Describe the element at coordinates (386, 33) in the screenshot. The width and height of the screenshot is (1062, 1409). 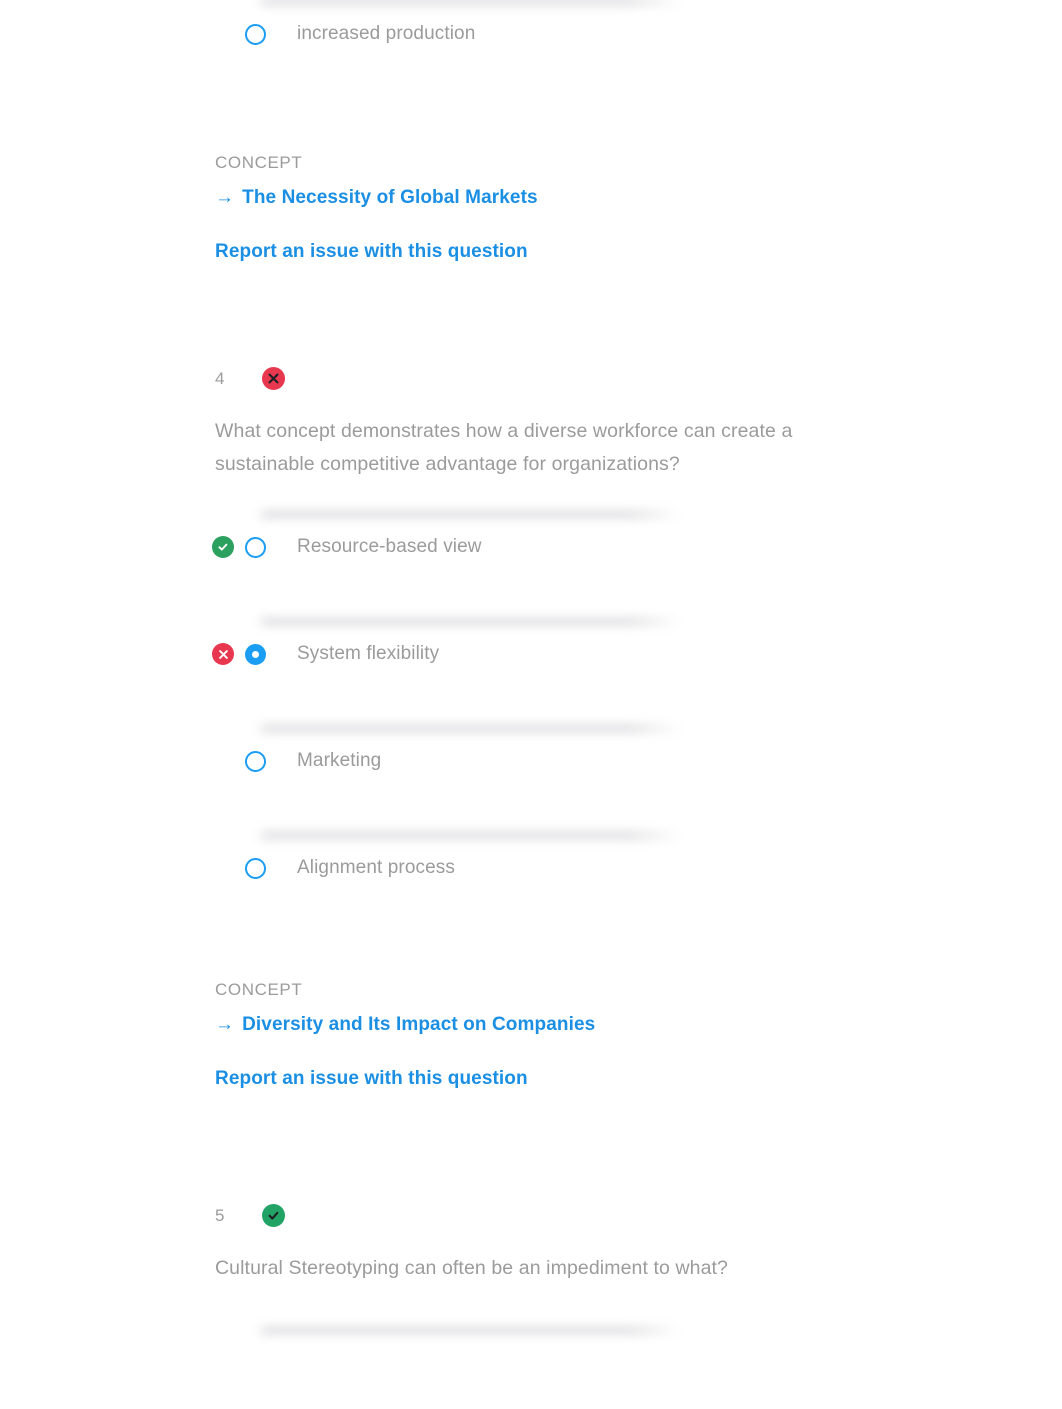
I see `option-label: increased production` at that location.